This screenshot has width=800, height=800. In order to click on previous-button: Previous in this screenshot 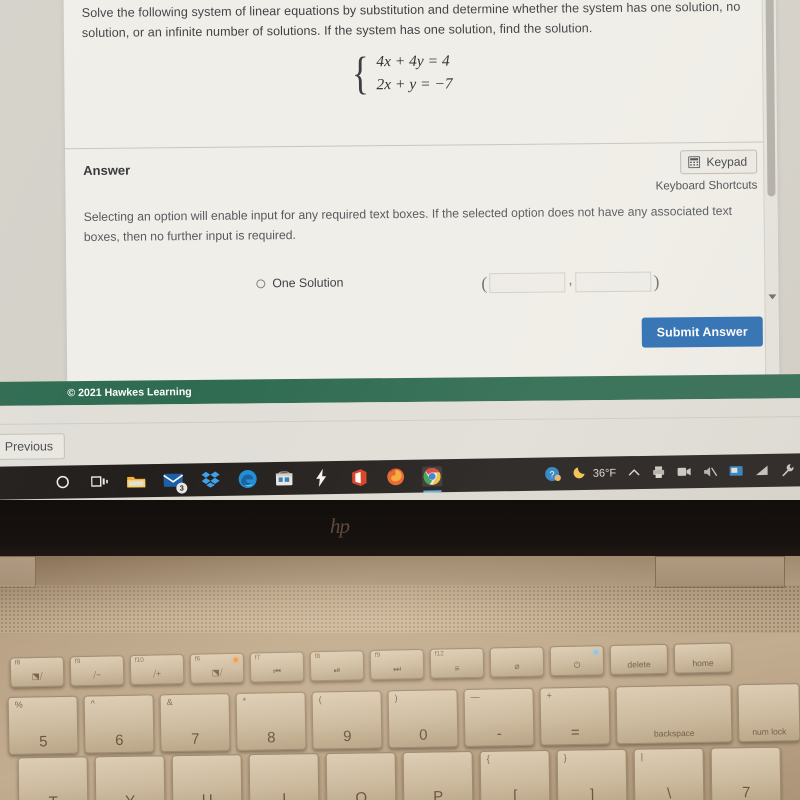, I will do `click(33, 446)`.